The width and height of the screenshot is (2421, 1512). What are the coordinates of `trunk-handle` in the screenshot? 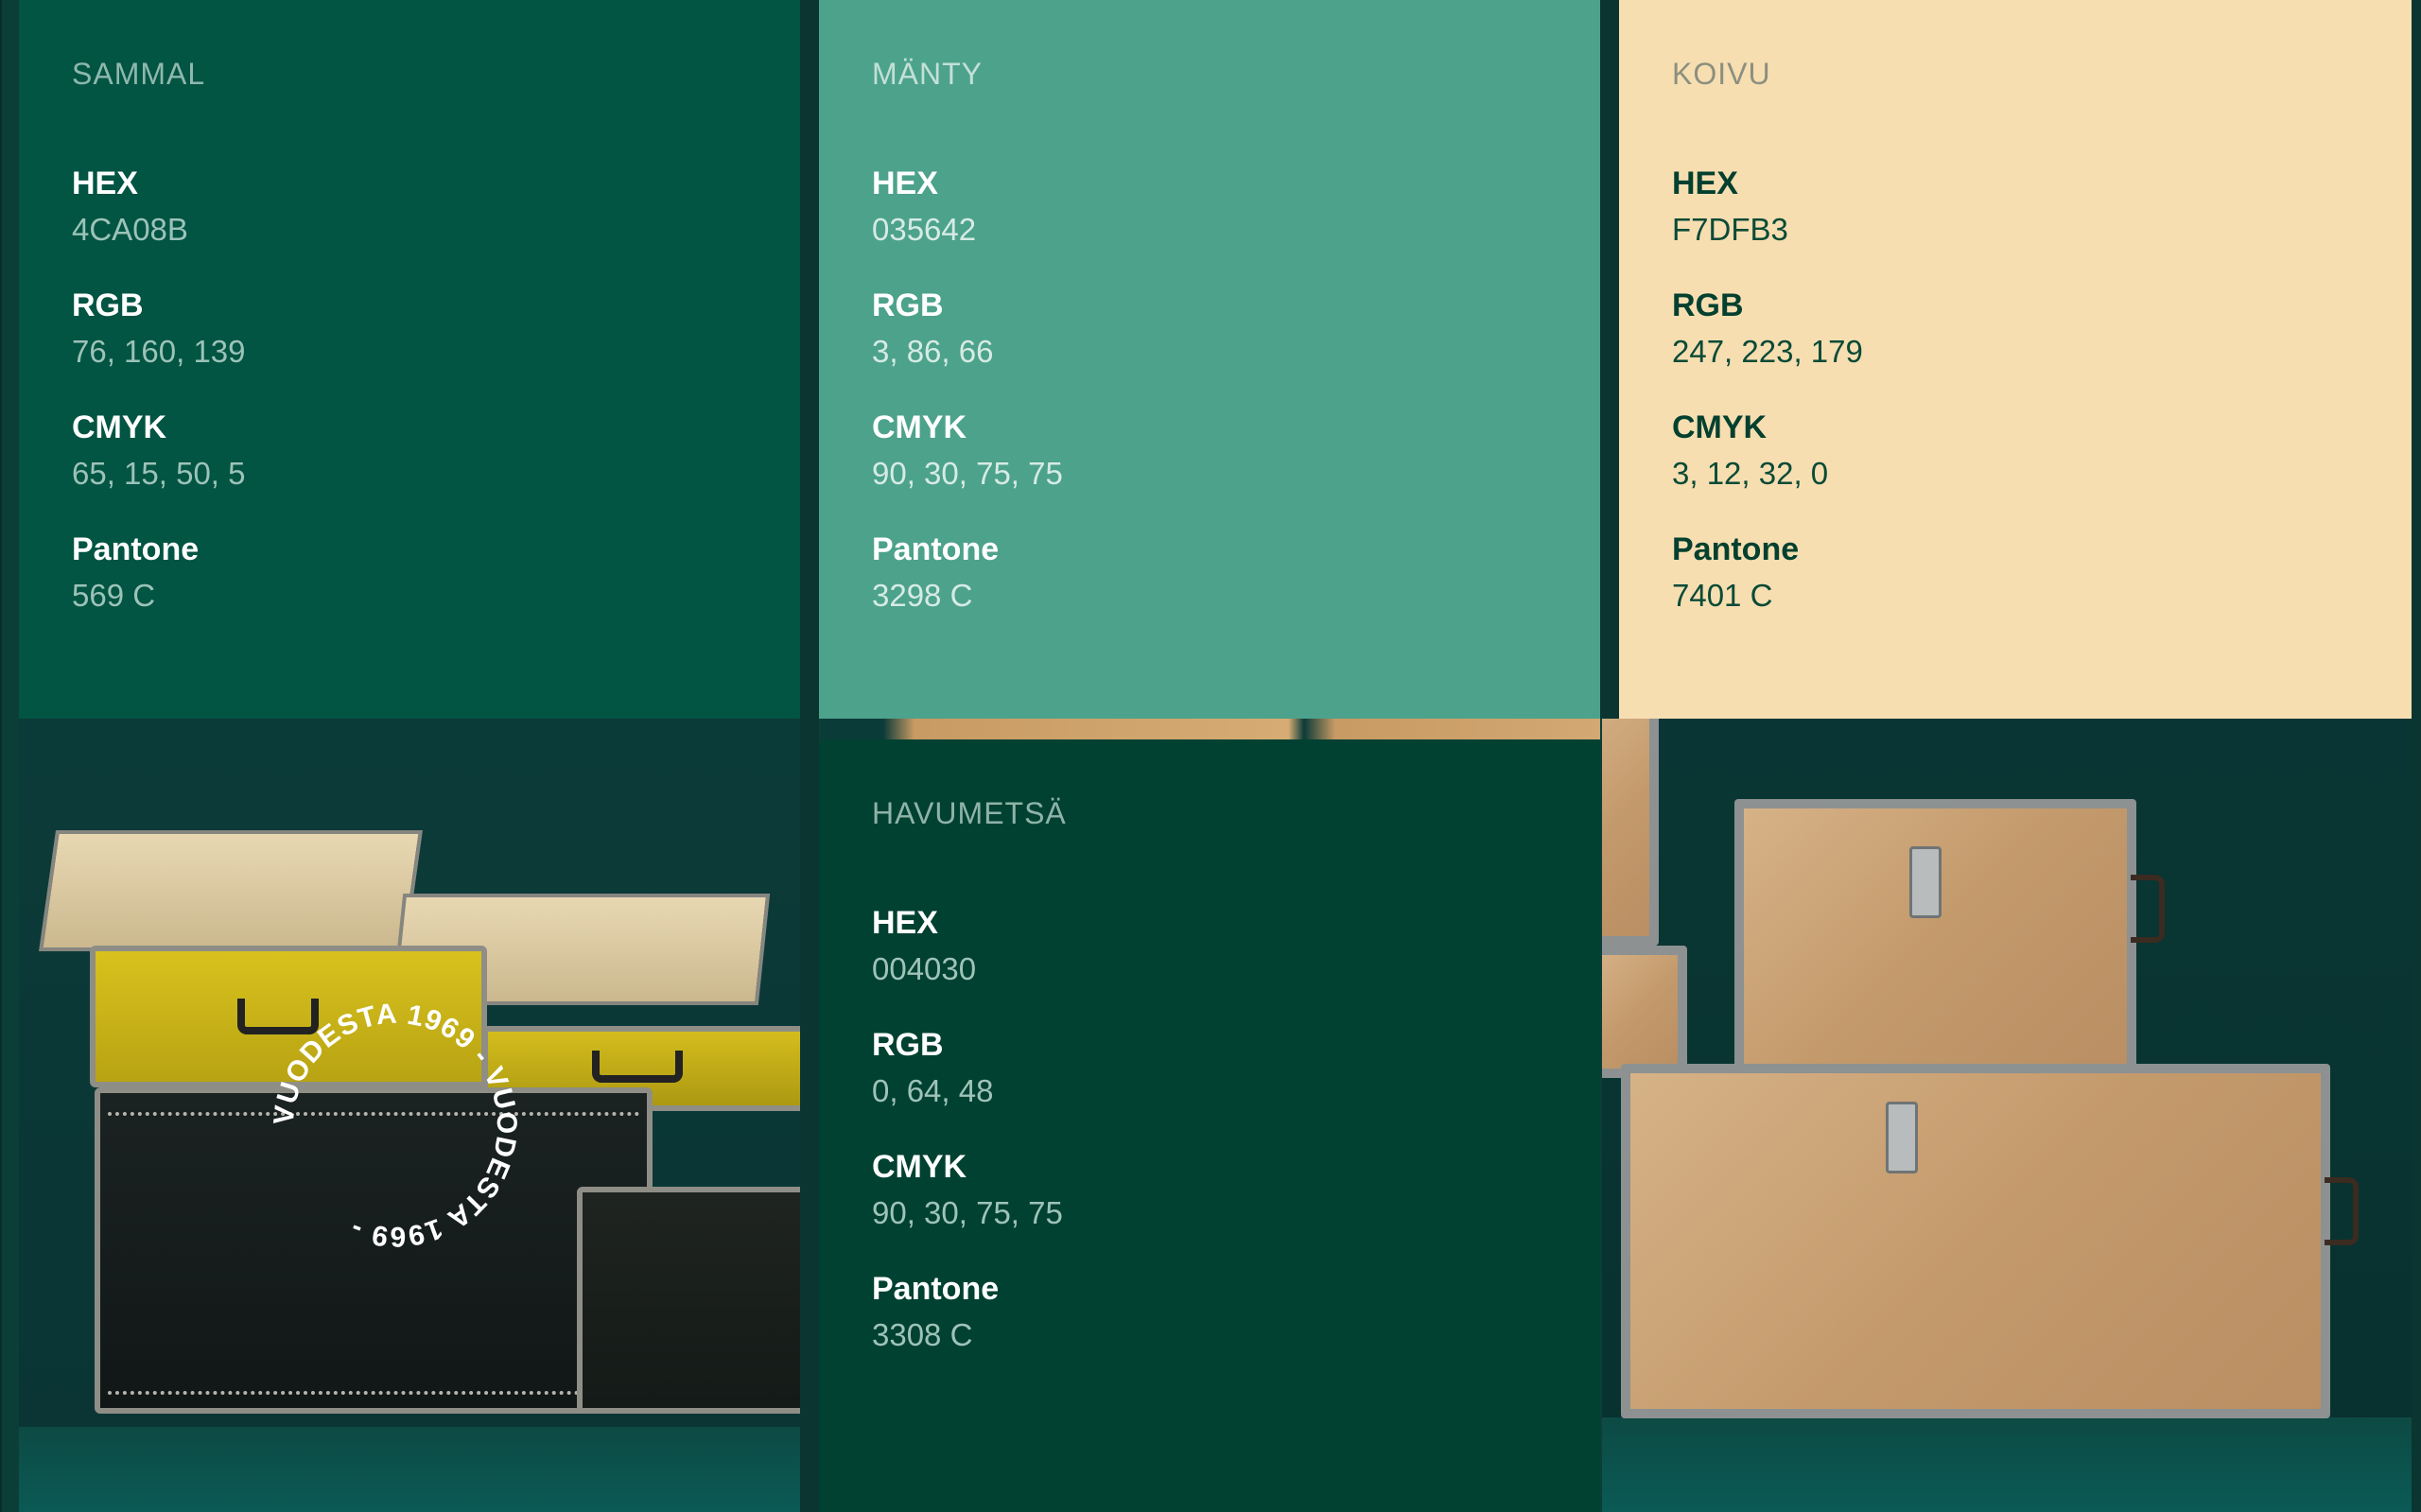 It's located at (637, 1067).